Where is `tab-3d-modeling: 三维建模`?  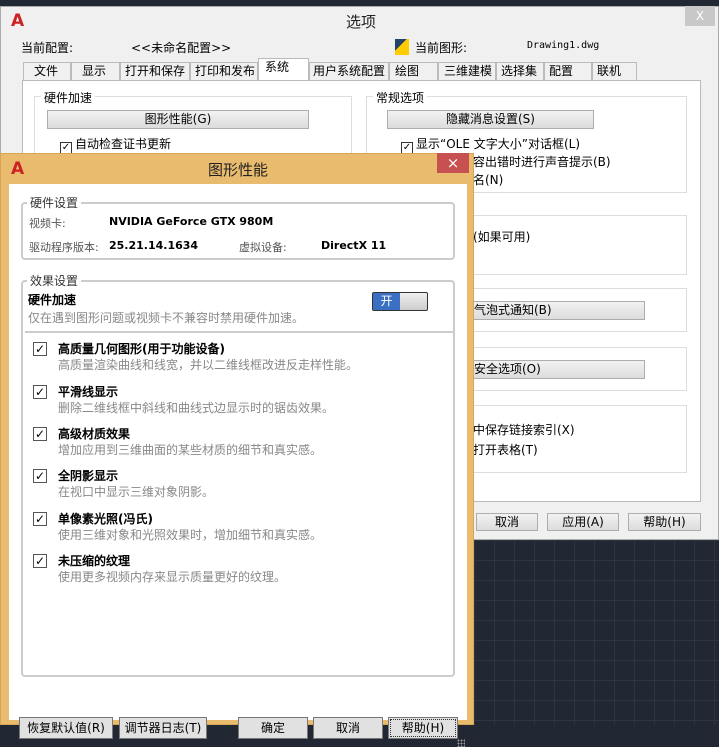 tab-3d-modeling: 三维建模 is located at coordinates (467, 71).